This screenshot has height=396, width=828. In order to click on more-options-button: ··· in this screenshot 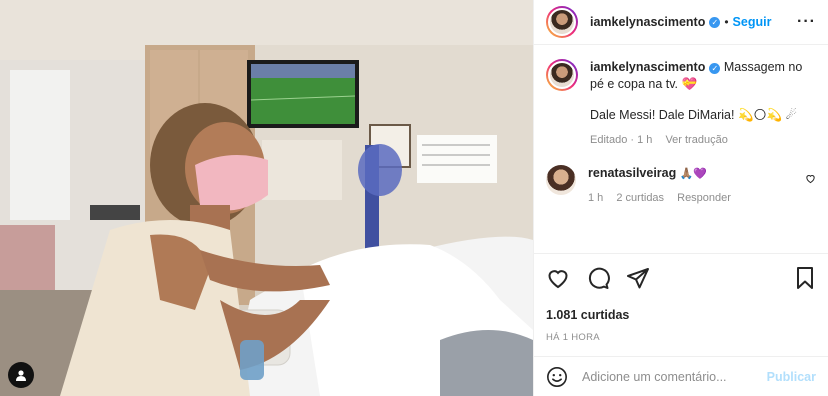, I will do `click(806, 22)`.